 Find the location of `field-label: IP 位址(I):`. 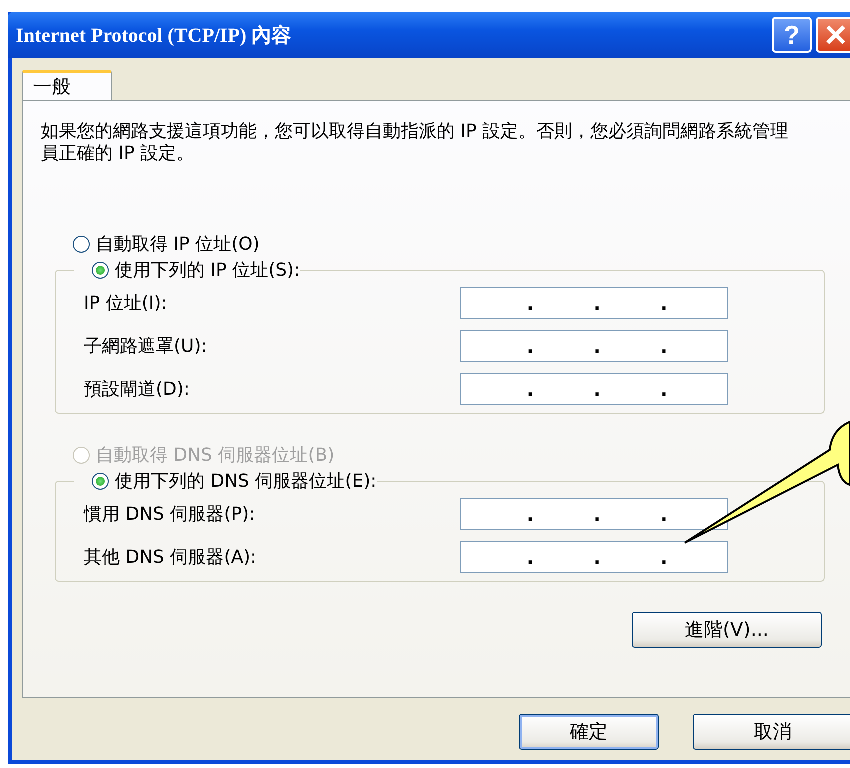

field-label: IP 位址(I): is located at coordinates (126, 303).